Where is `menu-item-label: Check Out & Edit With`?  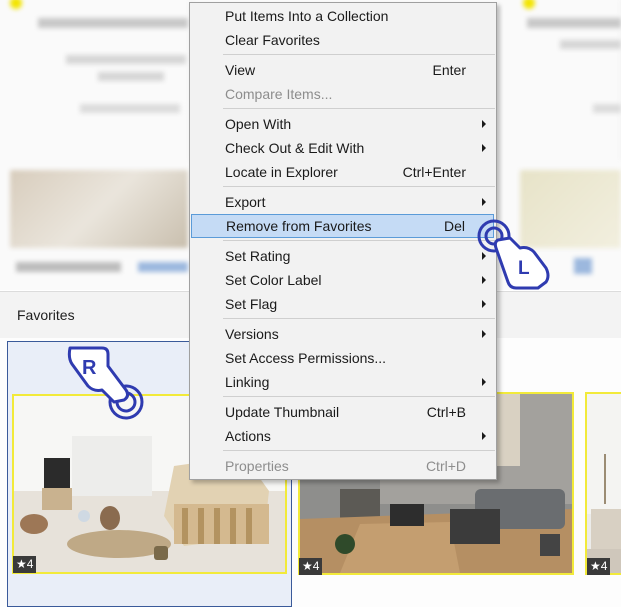 menu-item-label: Check Out & Edit With is located at coordinates (295, 148).